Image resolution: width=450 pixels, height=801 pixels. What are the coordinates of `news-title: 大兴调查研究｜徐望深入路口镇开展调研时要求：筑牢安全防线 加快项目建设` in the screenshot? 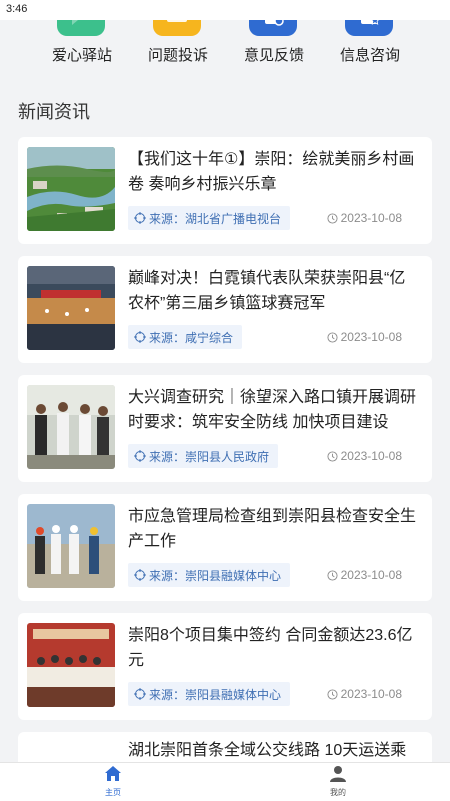 It's located at (272, 410).